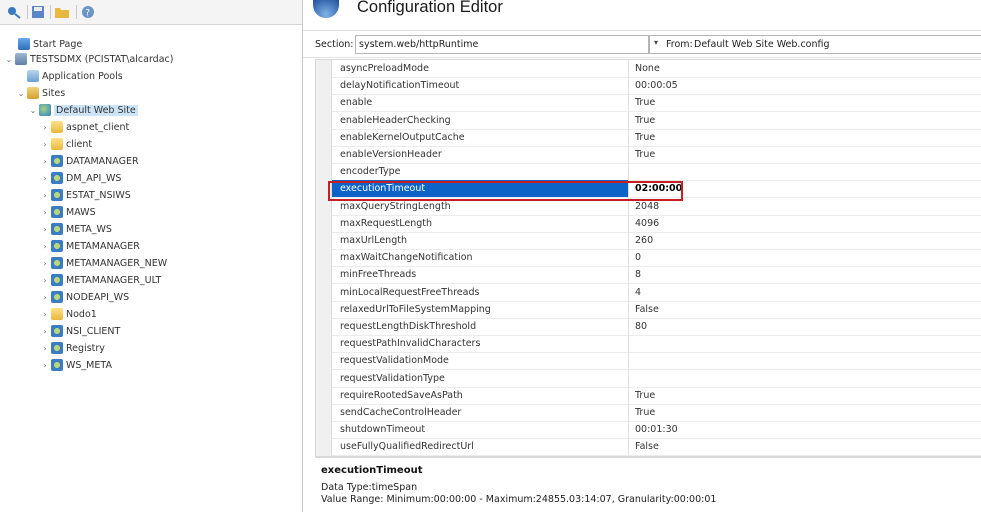  Describe the element at coordinates (57, 365) in the screenshot. I see `application-icon` at that location.